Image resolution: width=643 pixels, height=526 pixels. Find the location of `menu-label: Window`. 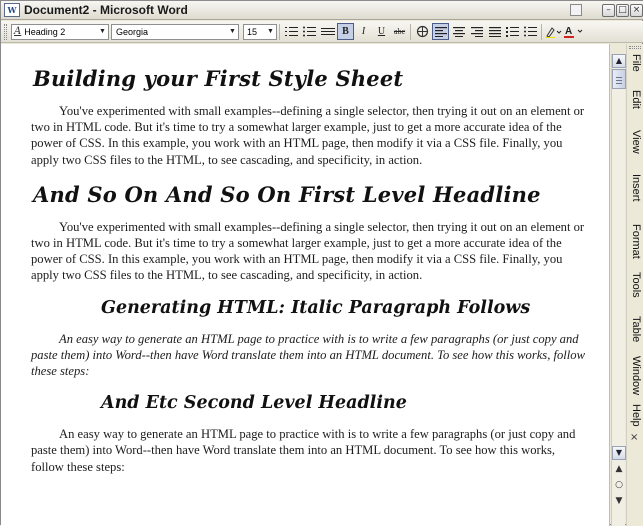

menu-label: Window is located at coordinates (636, 376).